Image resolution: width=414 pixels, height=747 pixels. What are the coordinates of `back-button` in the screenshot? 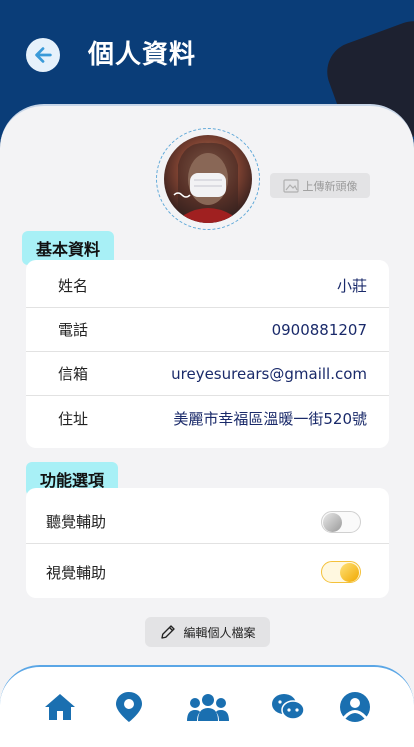 It's located at (43, 55).